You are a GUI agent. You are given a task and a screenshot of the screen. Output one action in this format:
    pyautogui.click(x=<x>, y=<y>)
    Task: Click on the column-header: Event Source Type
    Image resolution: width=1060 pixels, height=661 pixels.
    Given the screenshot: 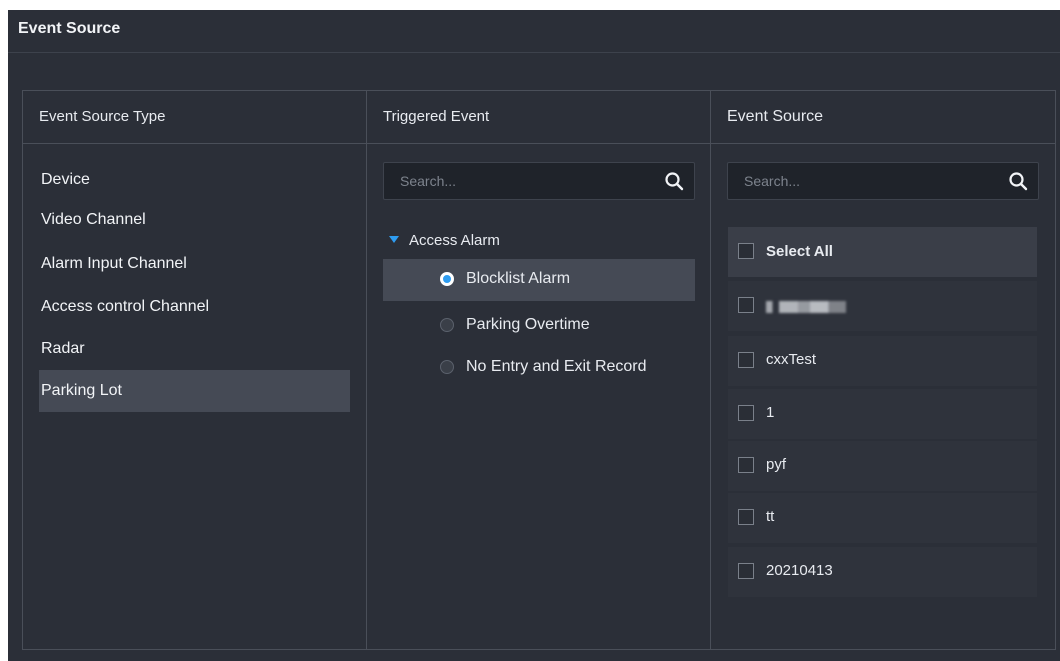 What is the action you would take?
    pyautogui.click(x=194, y=117)
    